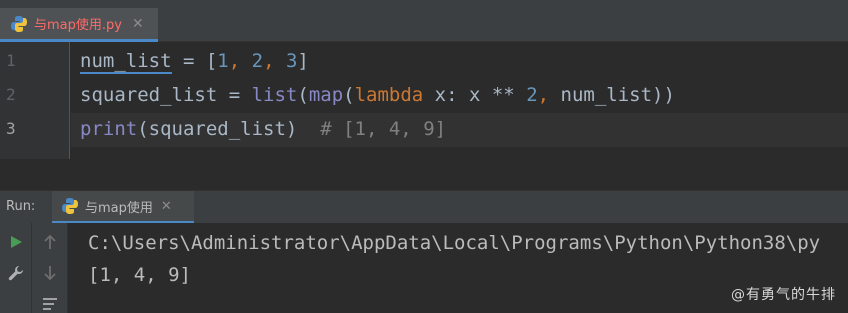 This screenshot has height=313, width=848. What do you see at coordinates (372, 129) in the screenshot?
I see `comment: # [1, 4, 9]` at bounding box center [372, 129].